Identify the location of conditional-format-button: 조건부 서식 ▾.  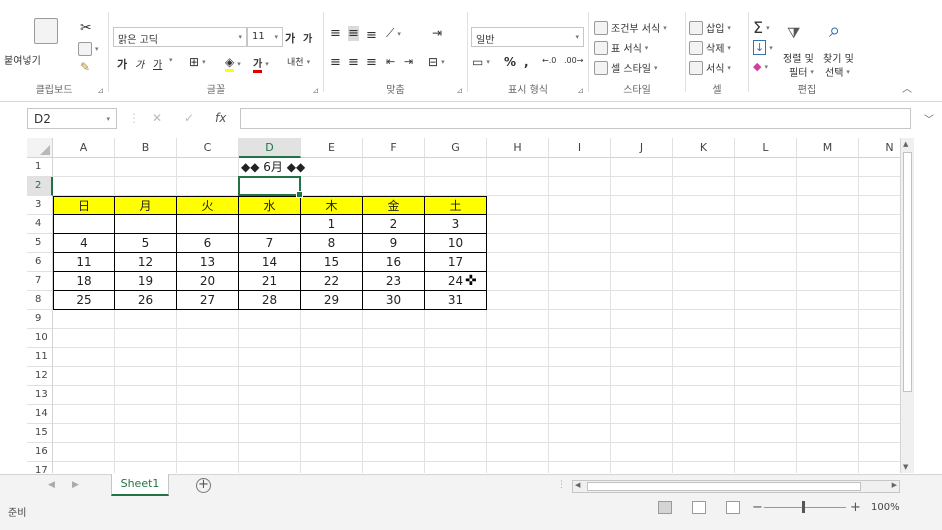
(630, 27).